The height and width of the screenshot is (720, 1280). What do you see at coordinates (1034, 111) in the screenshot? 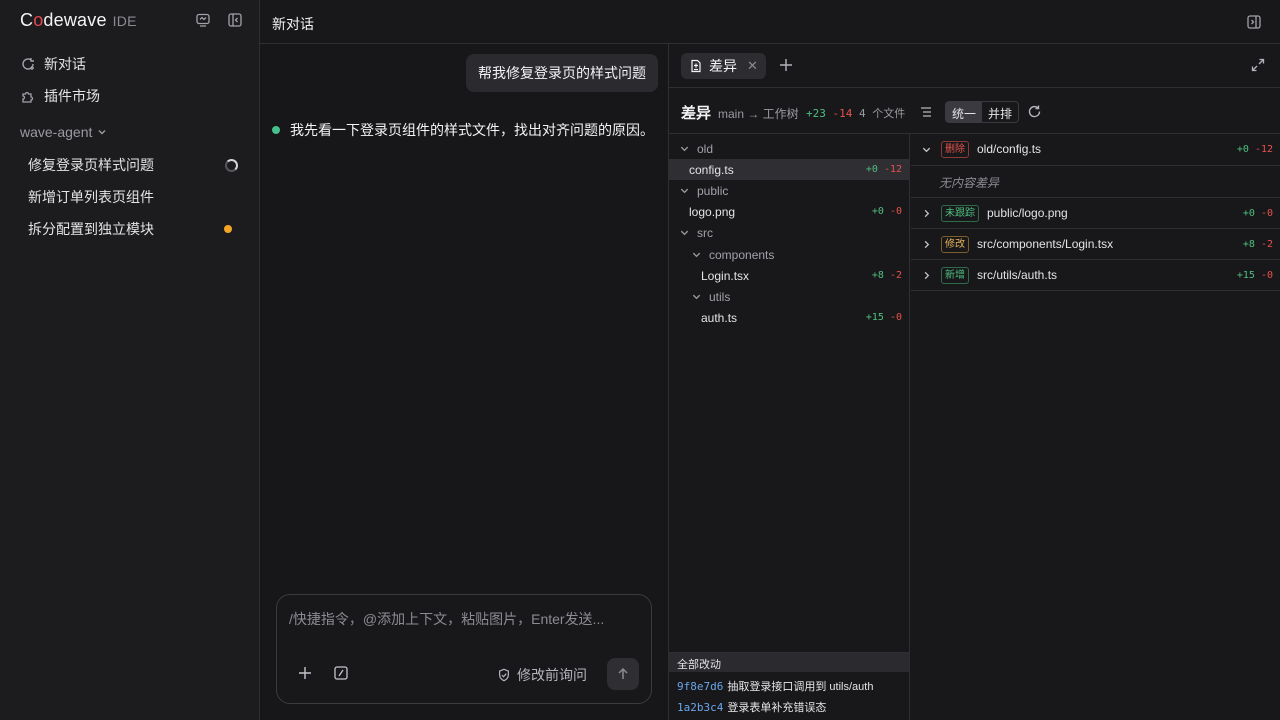
I see `refresh-icon` at bounding box center [1034, 111].